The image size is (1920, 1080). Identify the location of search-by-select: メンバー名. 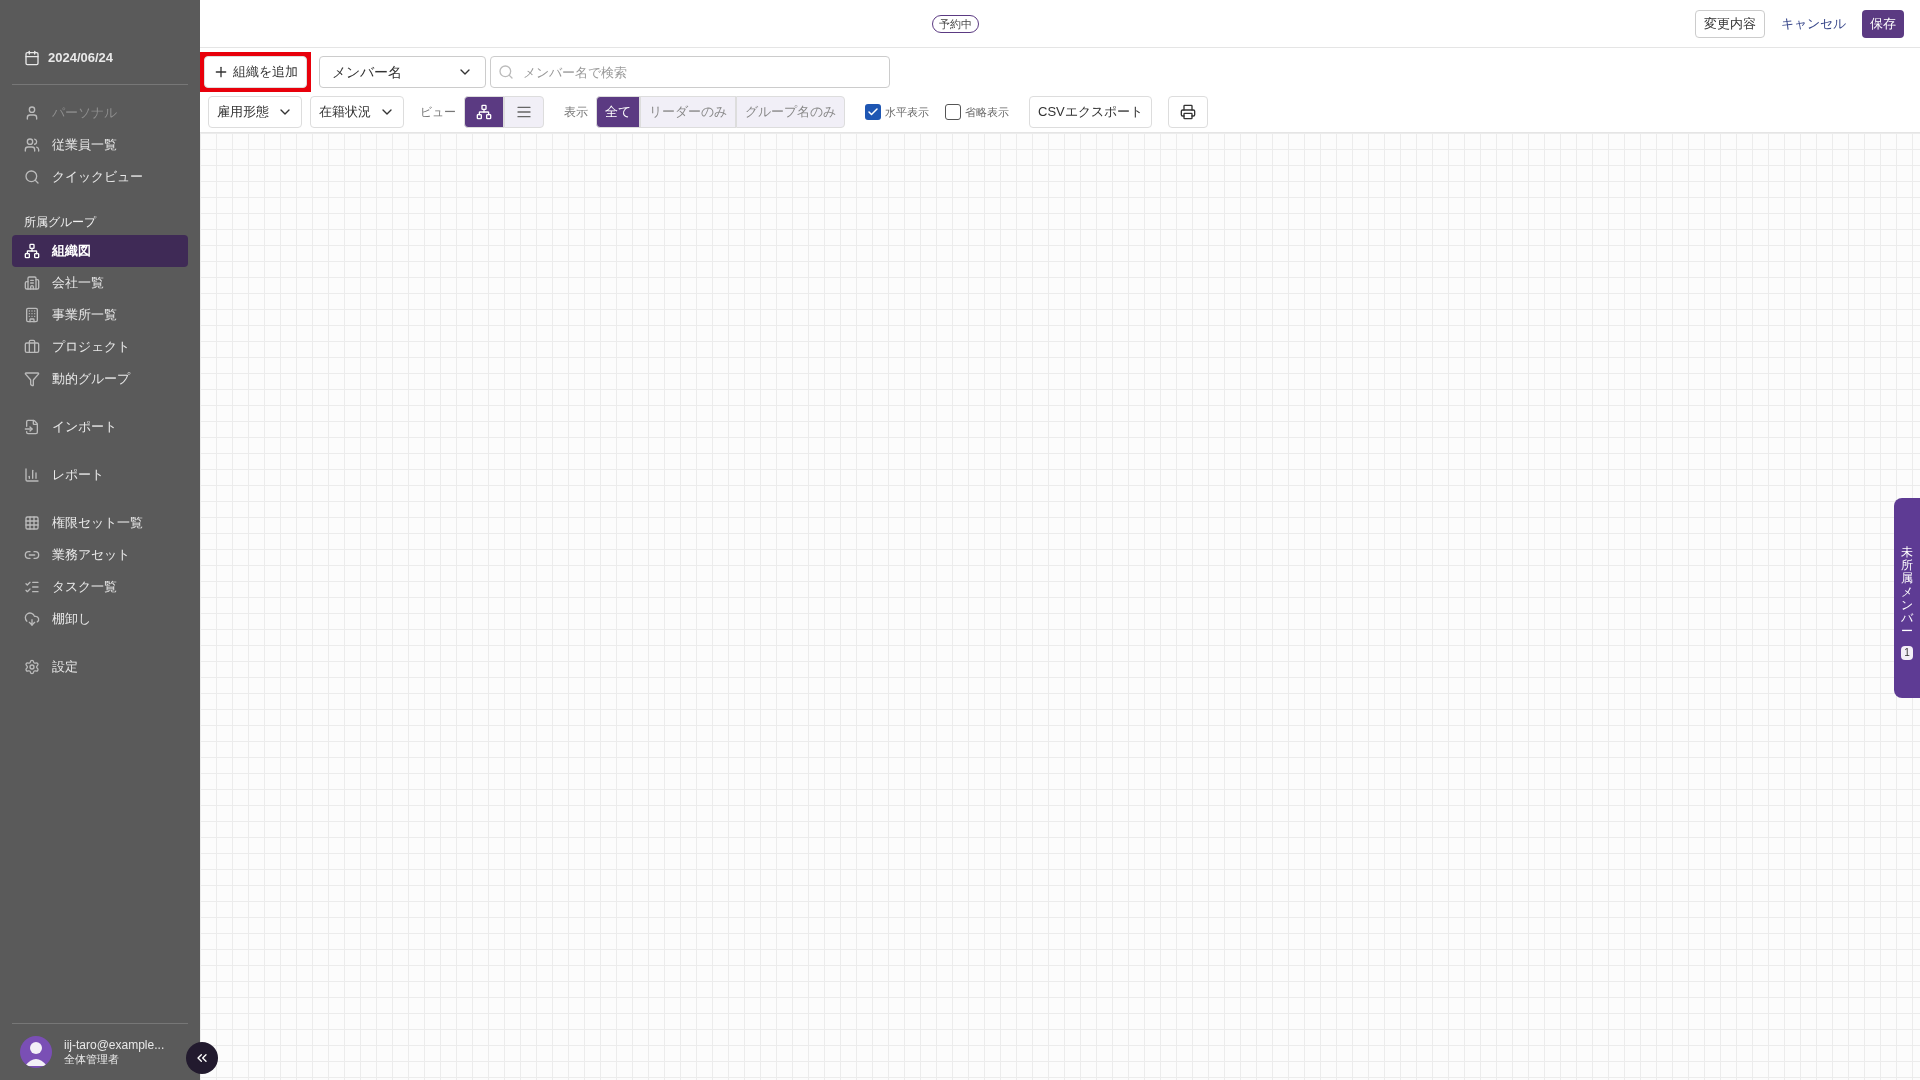
(402, 72).